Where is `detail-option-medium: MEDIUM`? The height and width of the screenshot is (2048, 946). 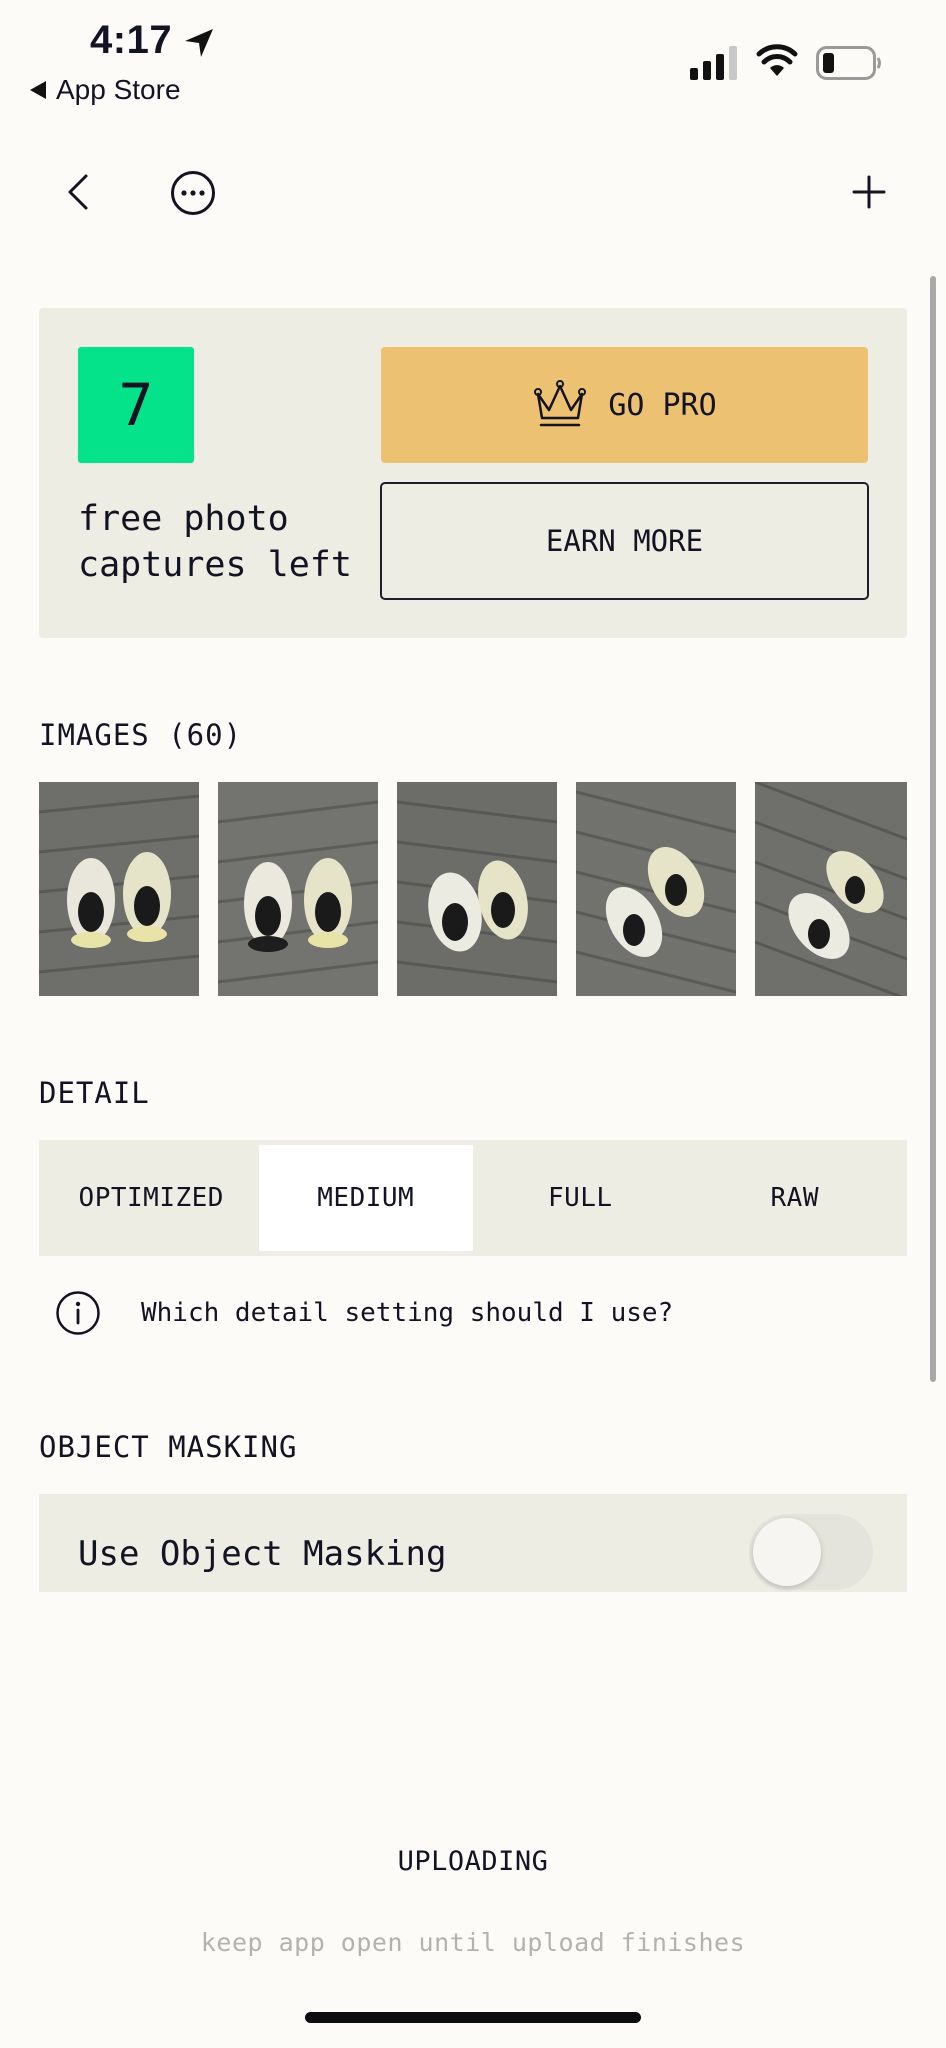 detail-option-medium: MEDIUM is located at coordinates (365, 1198).